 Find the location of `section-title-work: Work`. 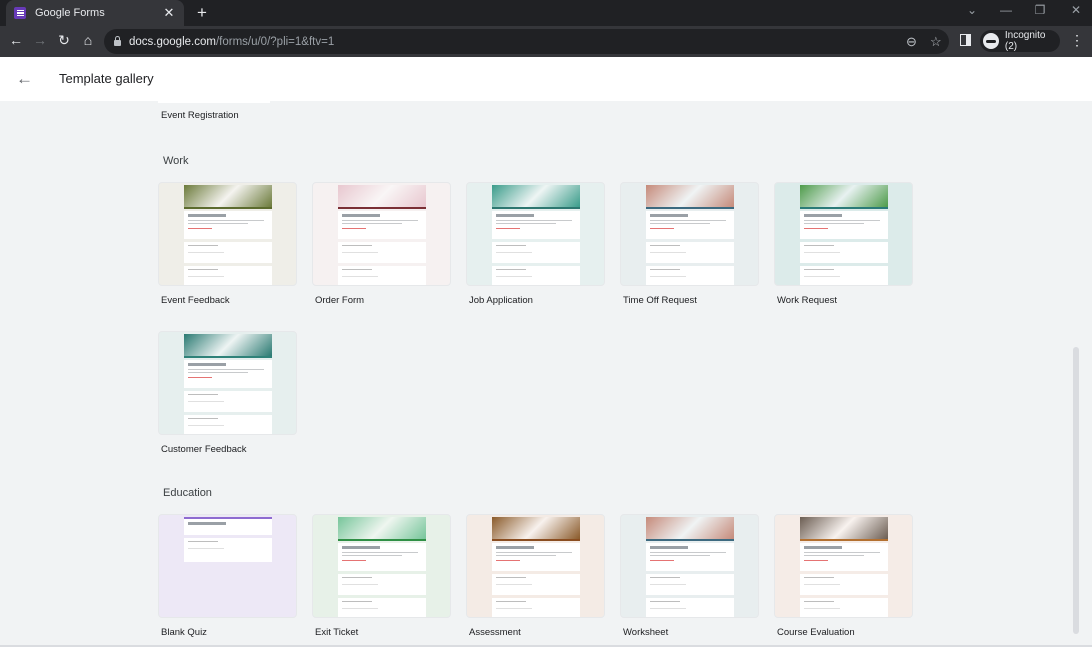

section-title-work: Work is located at coordinates (176, 161).